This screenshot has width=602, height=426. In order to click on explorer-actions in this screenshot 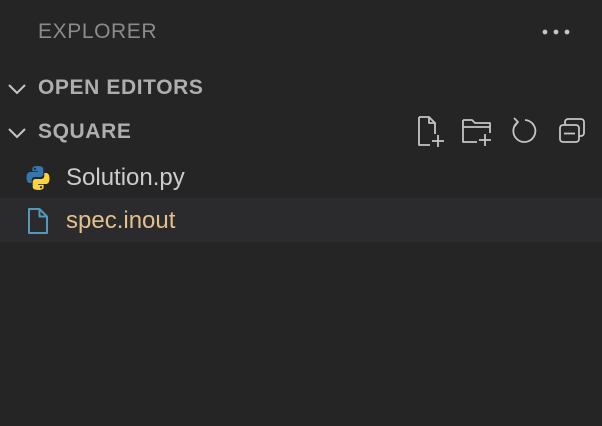, I will do `click(503, 132)`.